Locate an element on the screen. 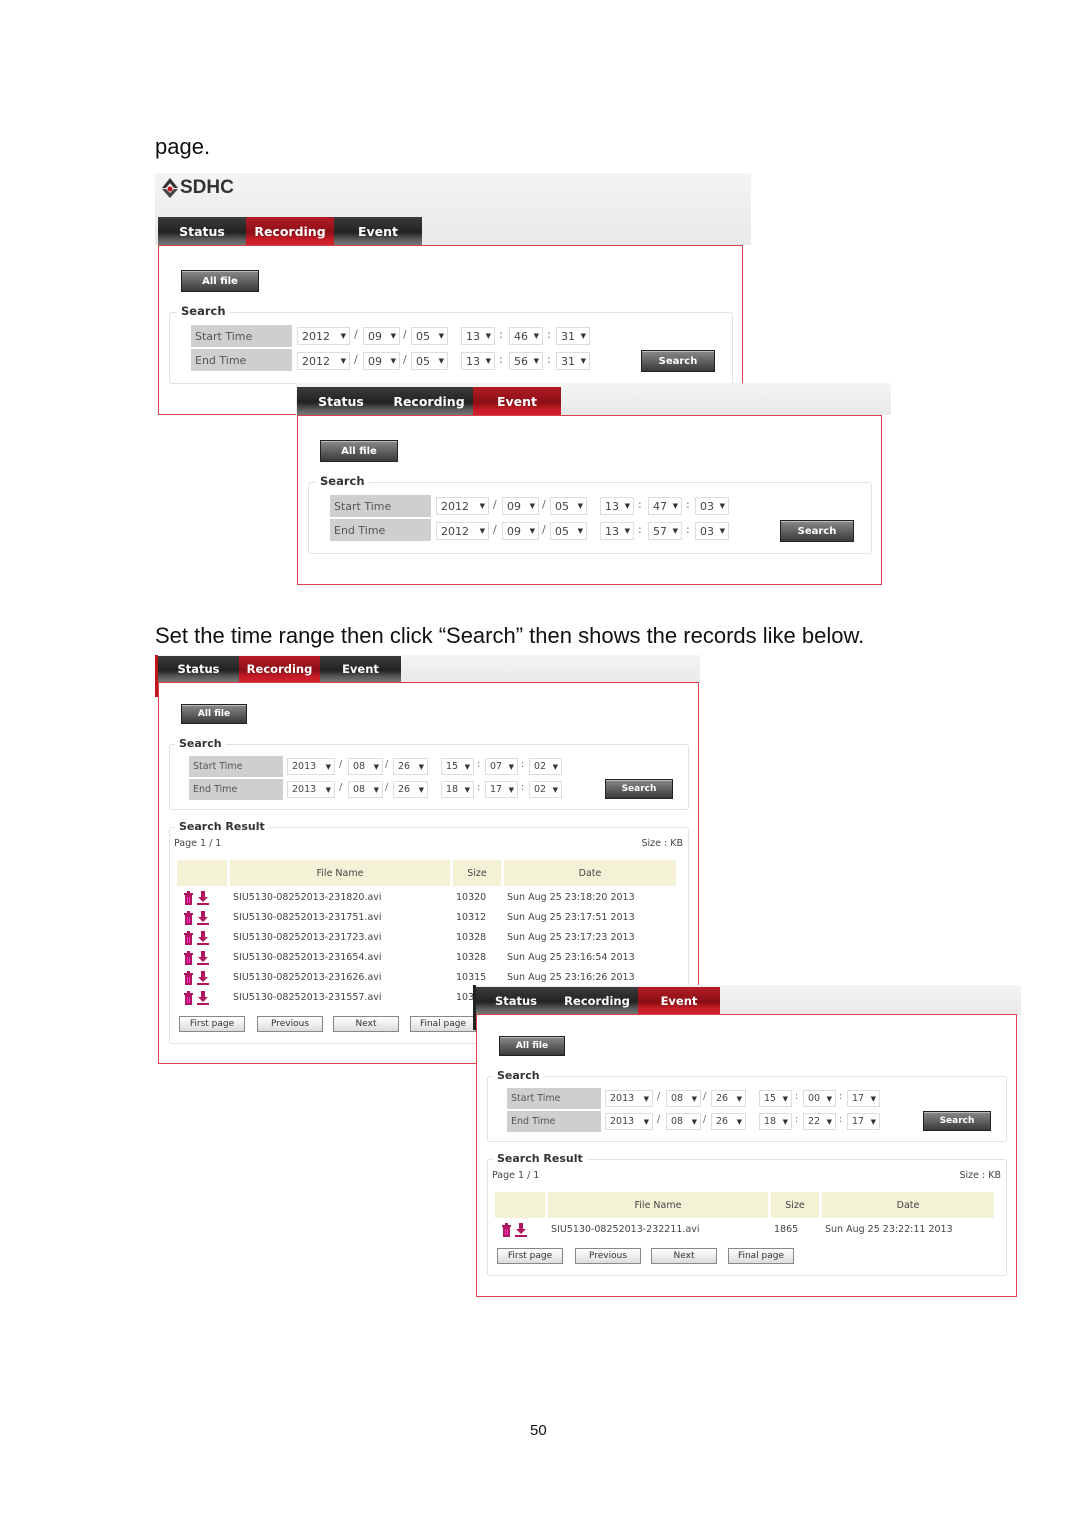  start-second-select: 31 is located at coordinates (573, 336).